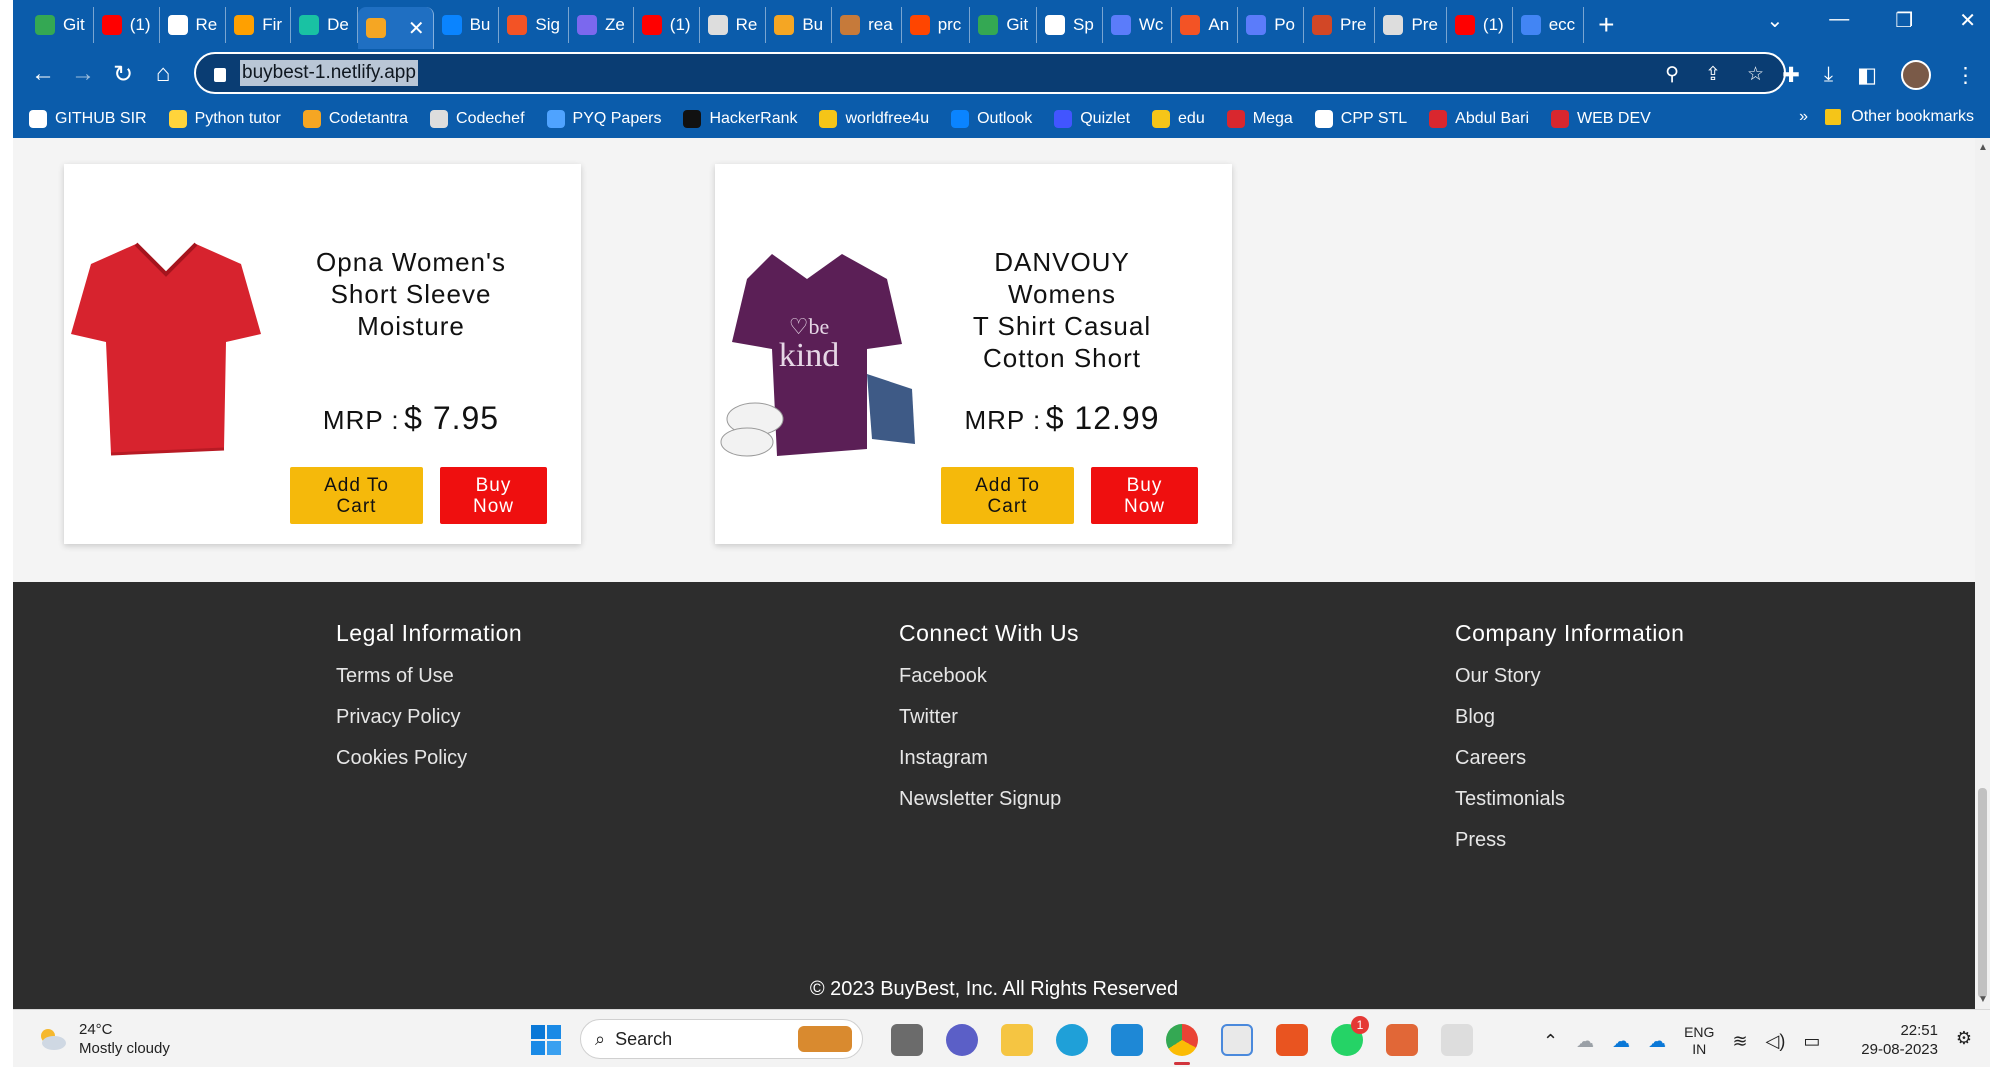 The image size is (1990, 1067). Describe the element at coordinates (1237, 1040) in the screenshot. I see `microsoft-store-icon` at that location.